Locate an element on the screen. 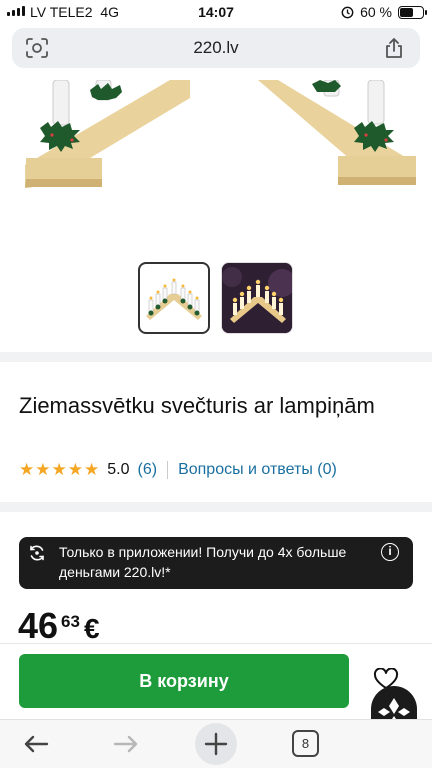  qa-link: Вопросы и ответы (0) is located at coordinates (257, 470).